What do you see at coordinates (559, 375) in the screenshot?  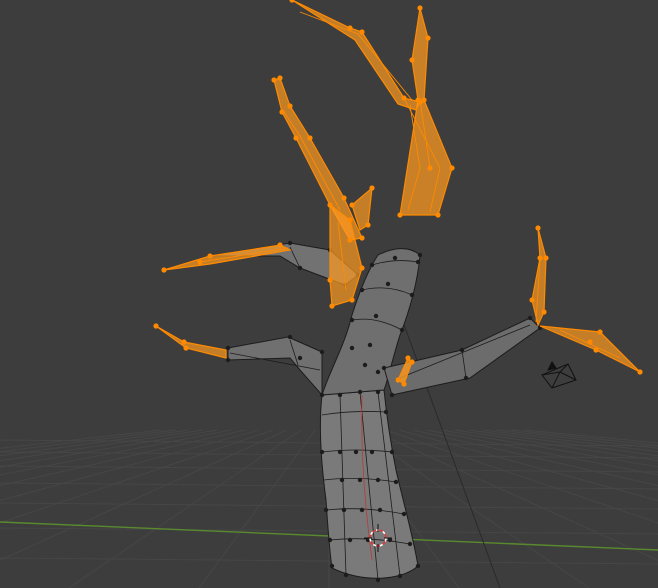 I see `camera-icon` at bounding box center [559, 375].